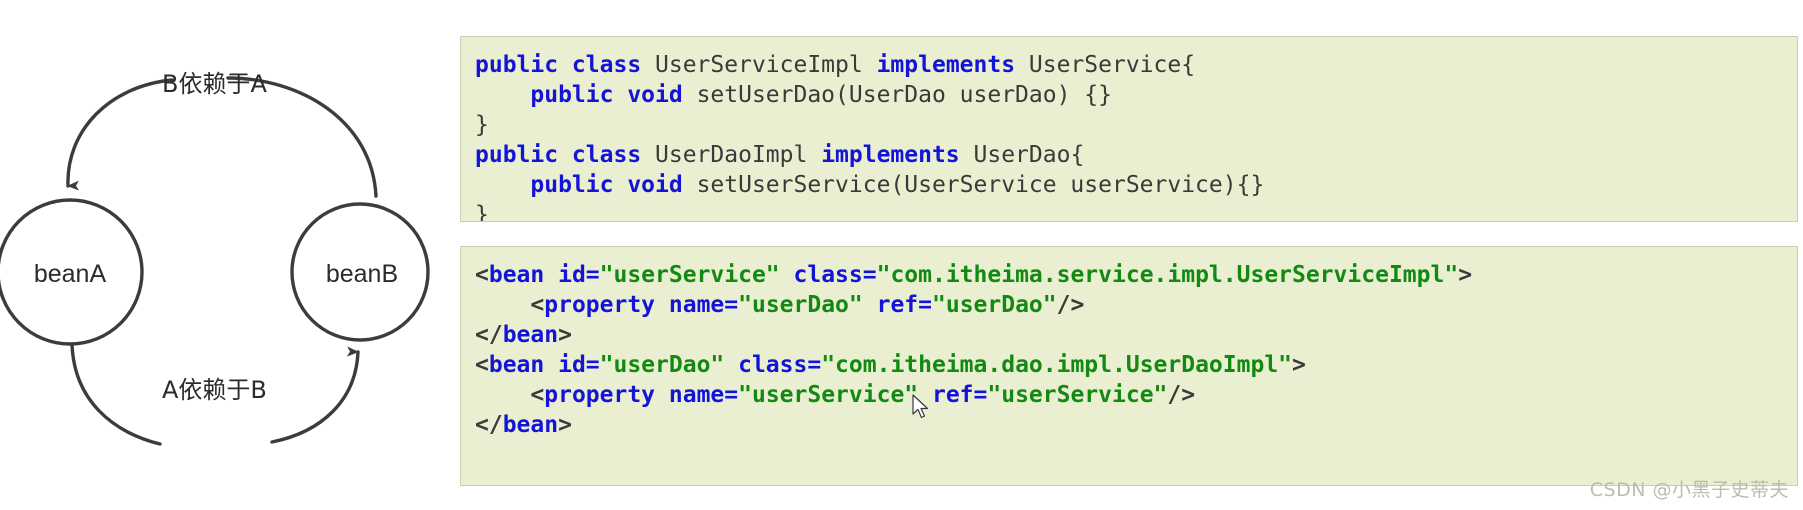 This screenshot has height=510, width=1803. Describe the element at coordinates (1136, 125) in the screenshot. I see `java-line-3: }` at that location.